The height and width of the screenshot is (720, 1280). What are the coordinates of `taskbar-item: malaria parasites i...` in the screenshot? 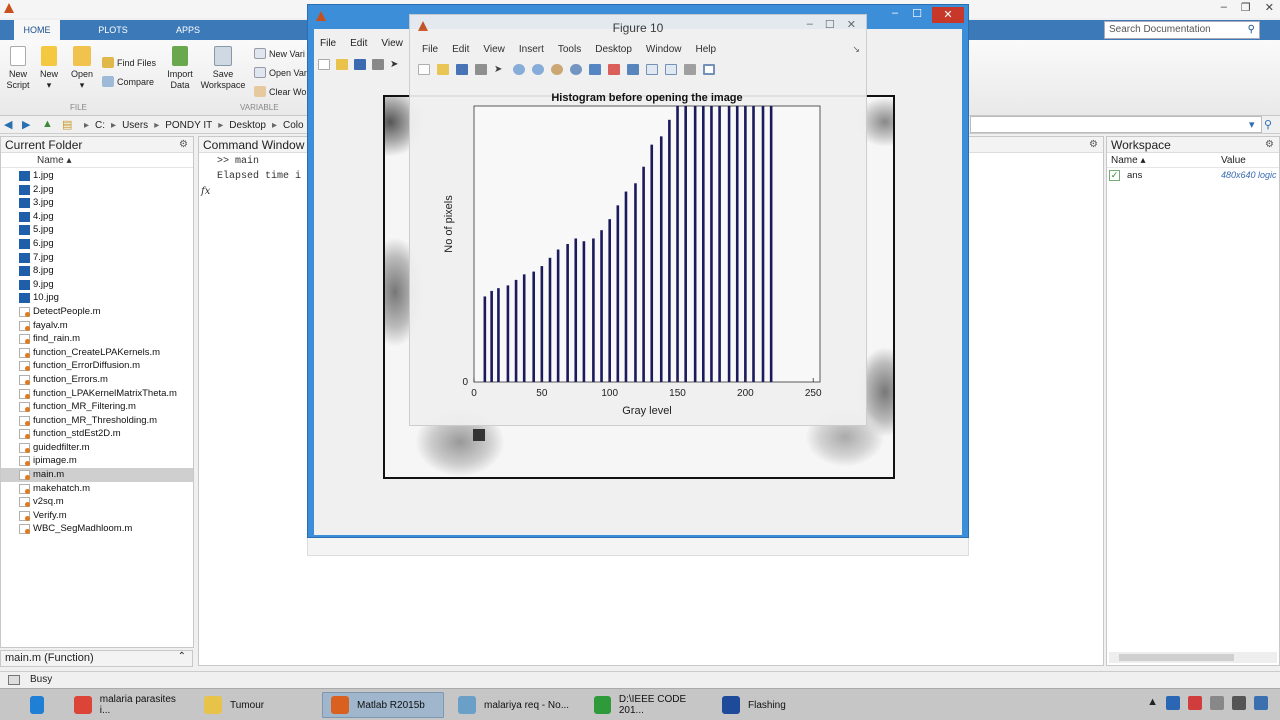 It's located at (127, 705).